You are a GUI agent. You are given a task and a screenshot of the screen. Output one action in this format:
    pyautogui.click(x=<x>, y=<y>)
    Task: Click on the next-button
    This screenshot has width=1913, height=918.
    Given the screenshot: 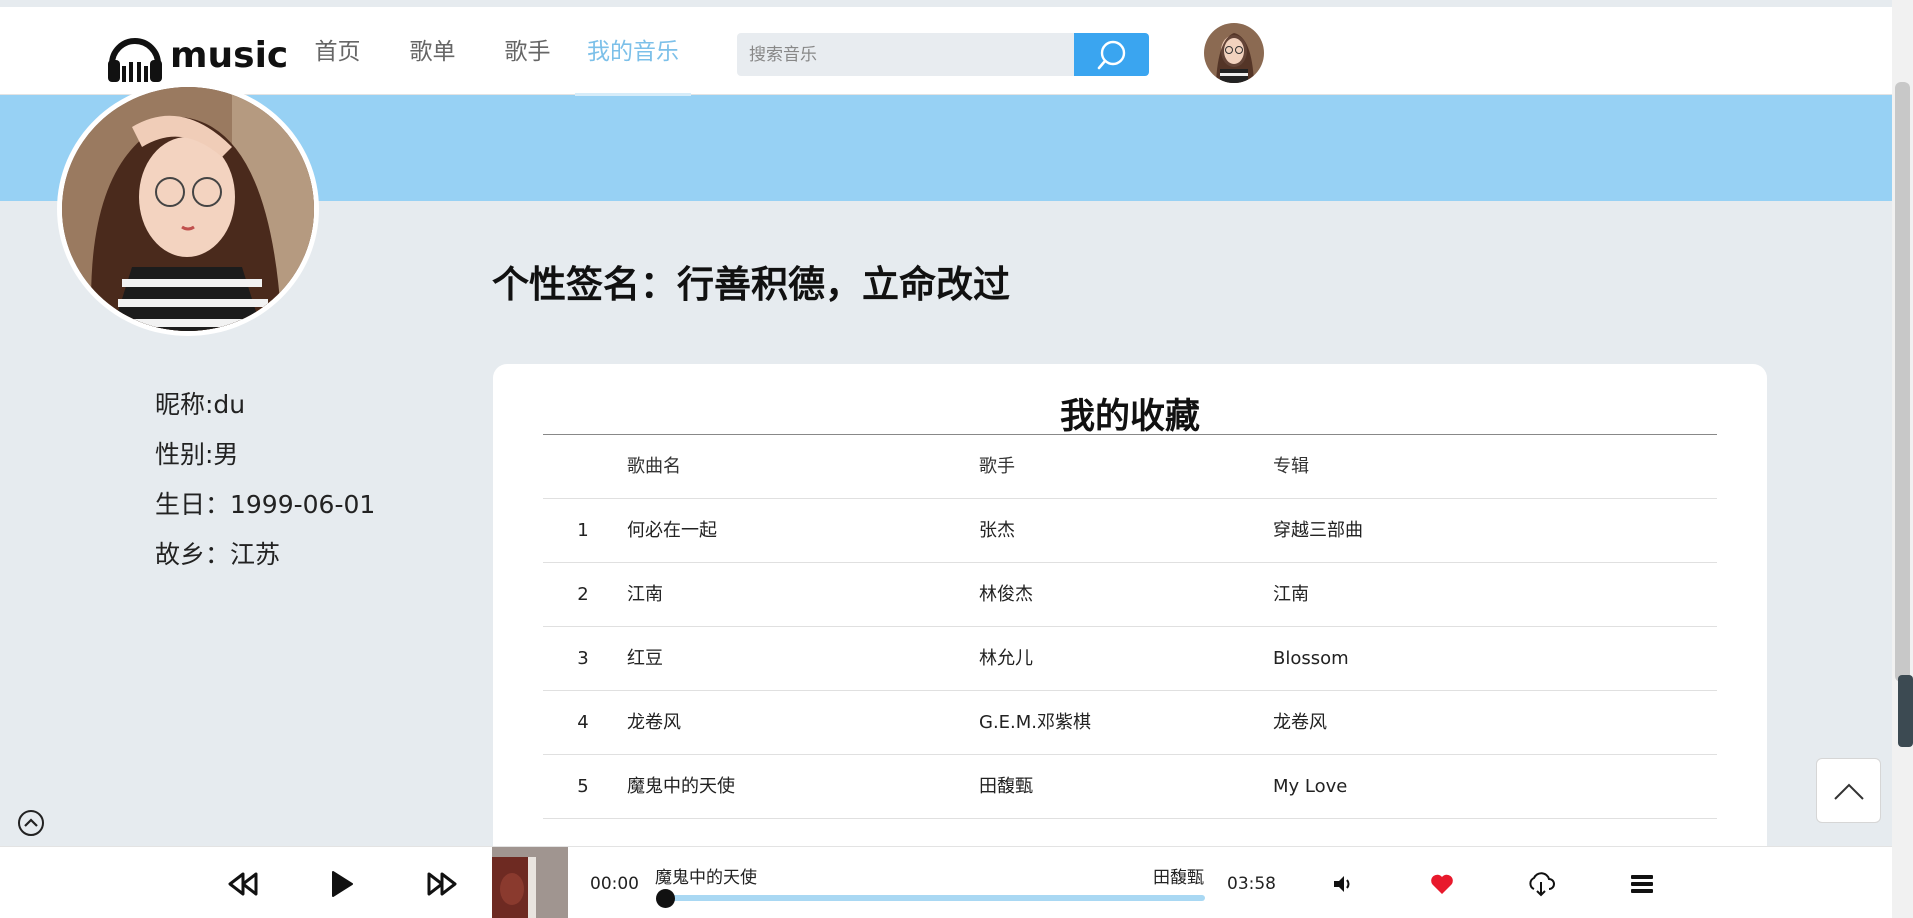 What is the action you would take?
    pyautogui.click(x=442, y=884)
    